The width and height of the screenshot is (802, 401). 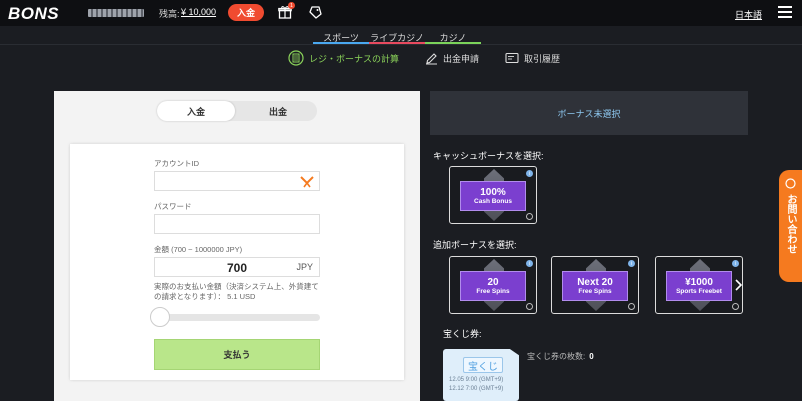 I want to click on extra-bonus-card: Next 20 Free Spins i, so click(x=595, y=285).